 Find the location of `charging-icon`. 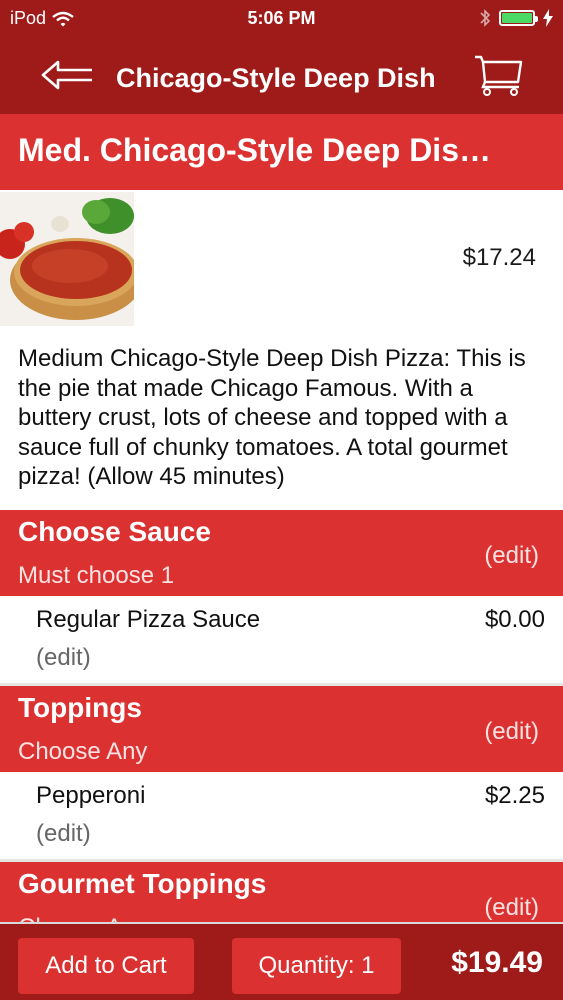

charging-icon is located at coordinates (548, 18).